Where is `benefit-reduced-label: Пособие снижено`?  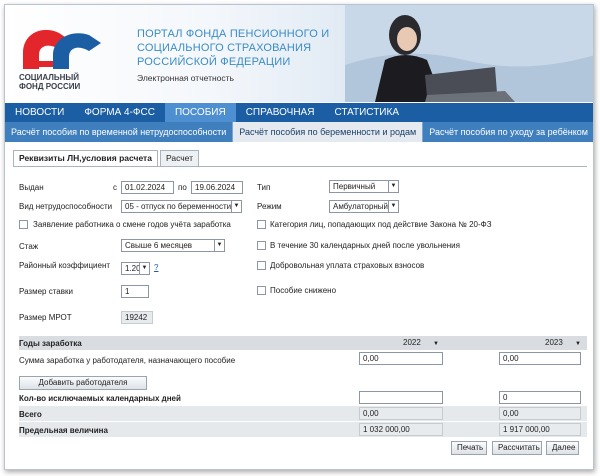 benefit-reduced-label: Пособие снижено is located at coordinates (303, 290).